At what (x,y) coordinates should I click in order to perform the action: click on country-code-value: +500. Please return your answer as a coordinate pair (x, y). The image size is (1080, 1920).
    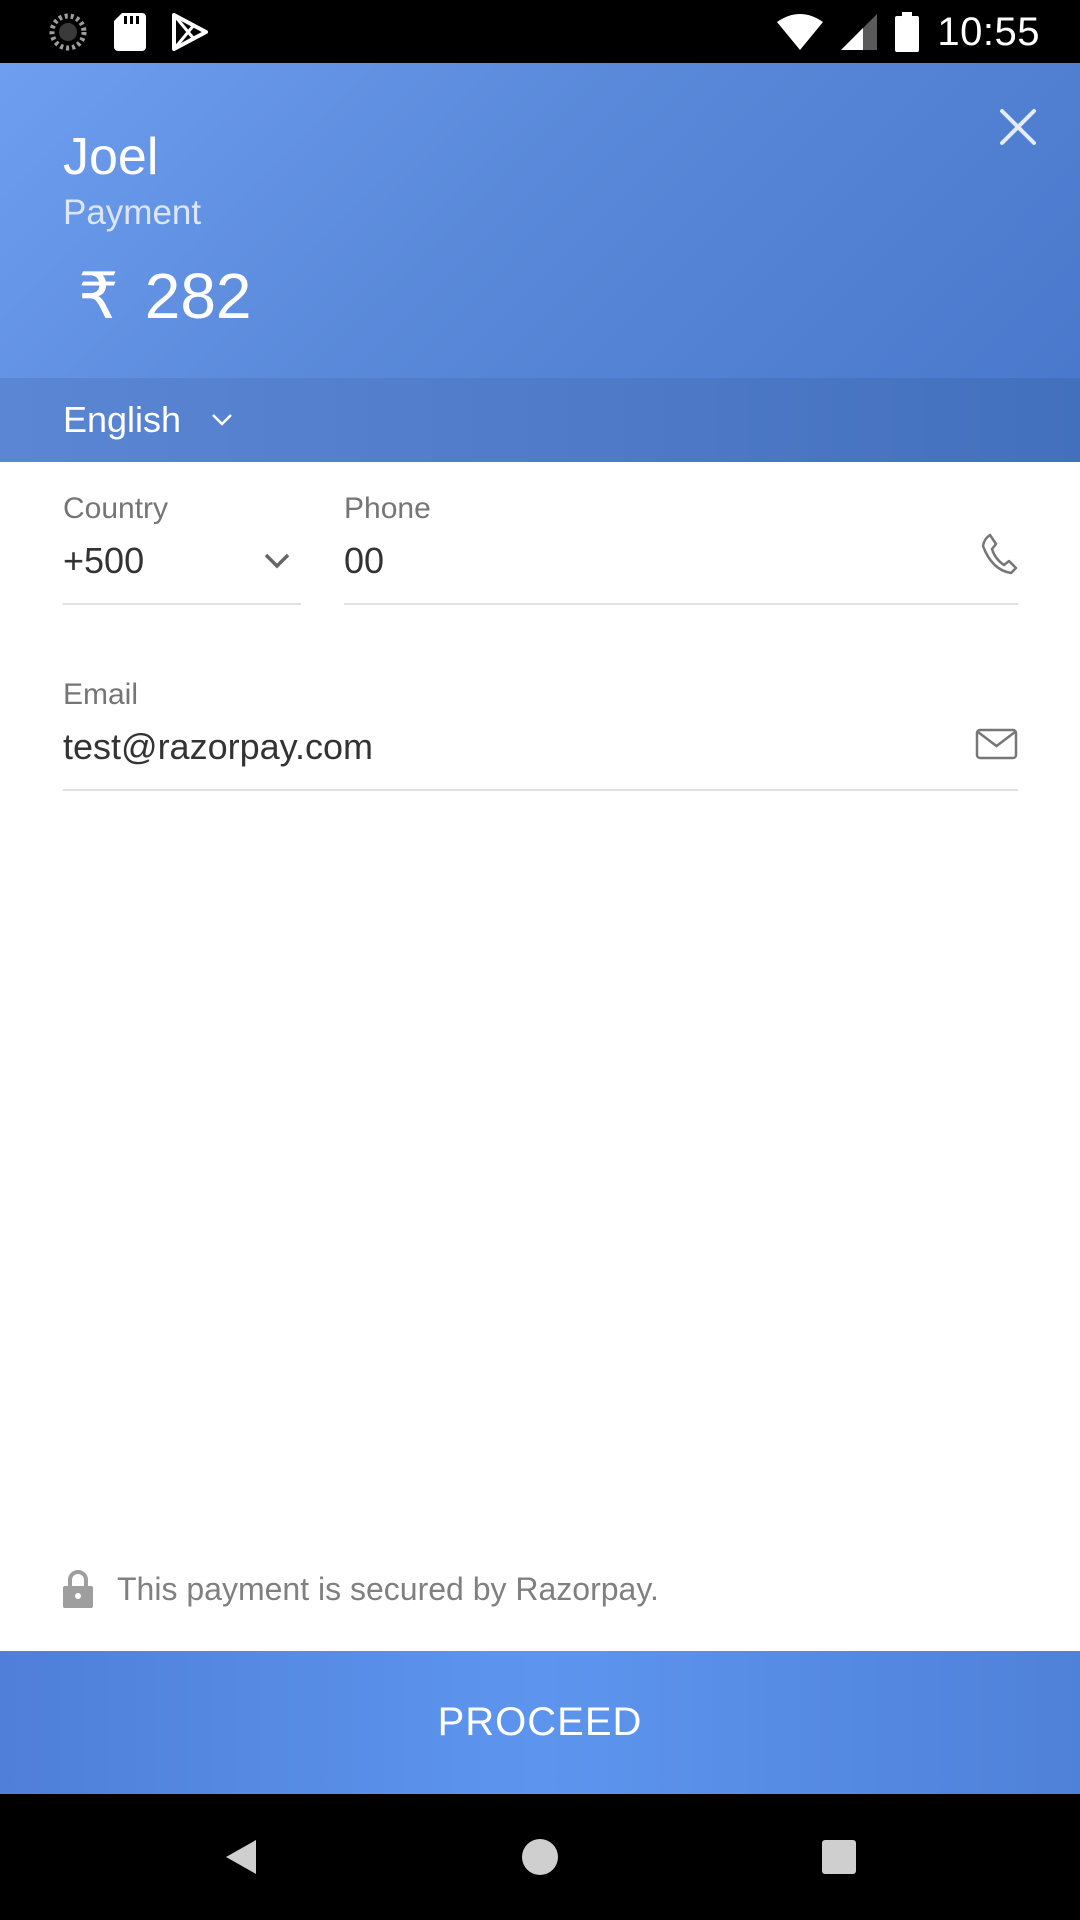
    Looking at the image, I should click on (104, 560).